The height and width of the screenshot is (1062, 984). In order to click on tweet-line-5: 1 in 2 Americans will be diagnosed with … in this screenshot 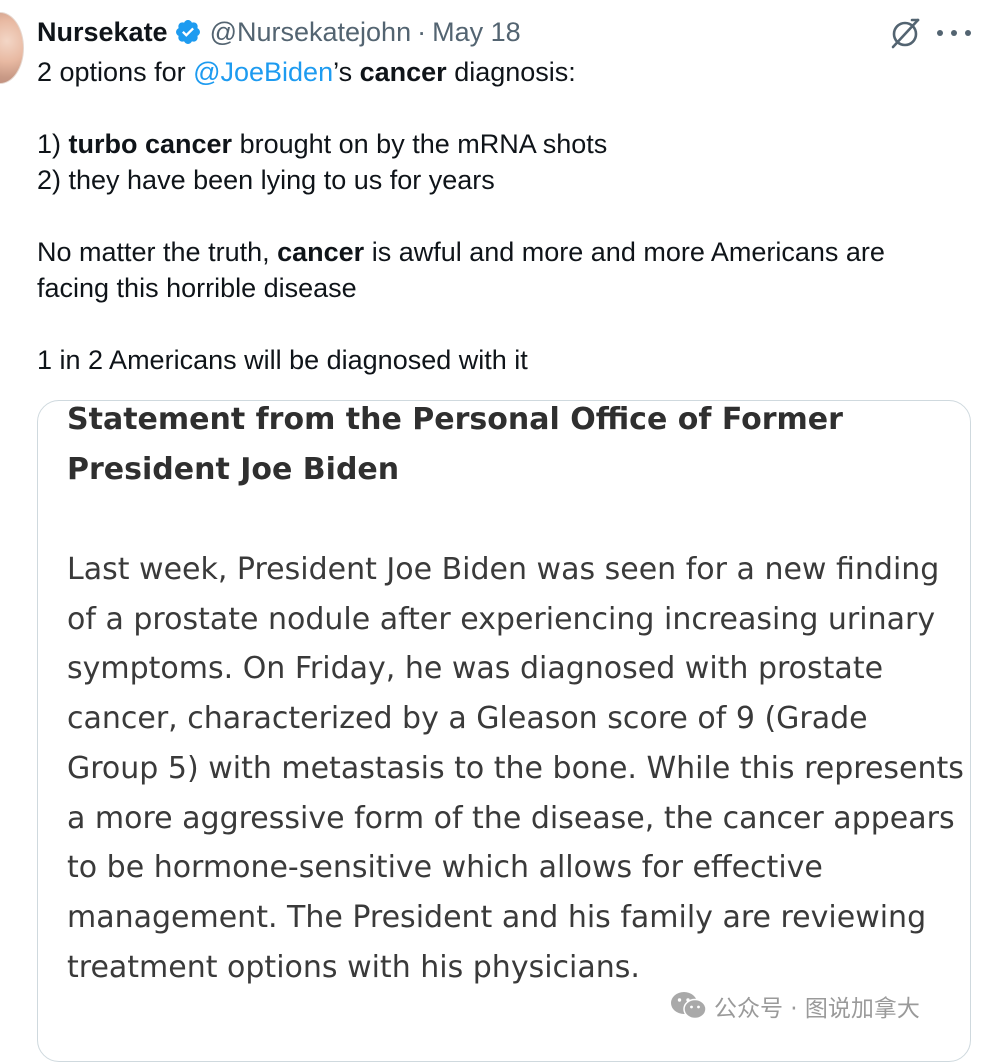, I will do `click(282, 360)`.